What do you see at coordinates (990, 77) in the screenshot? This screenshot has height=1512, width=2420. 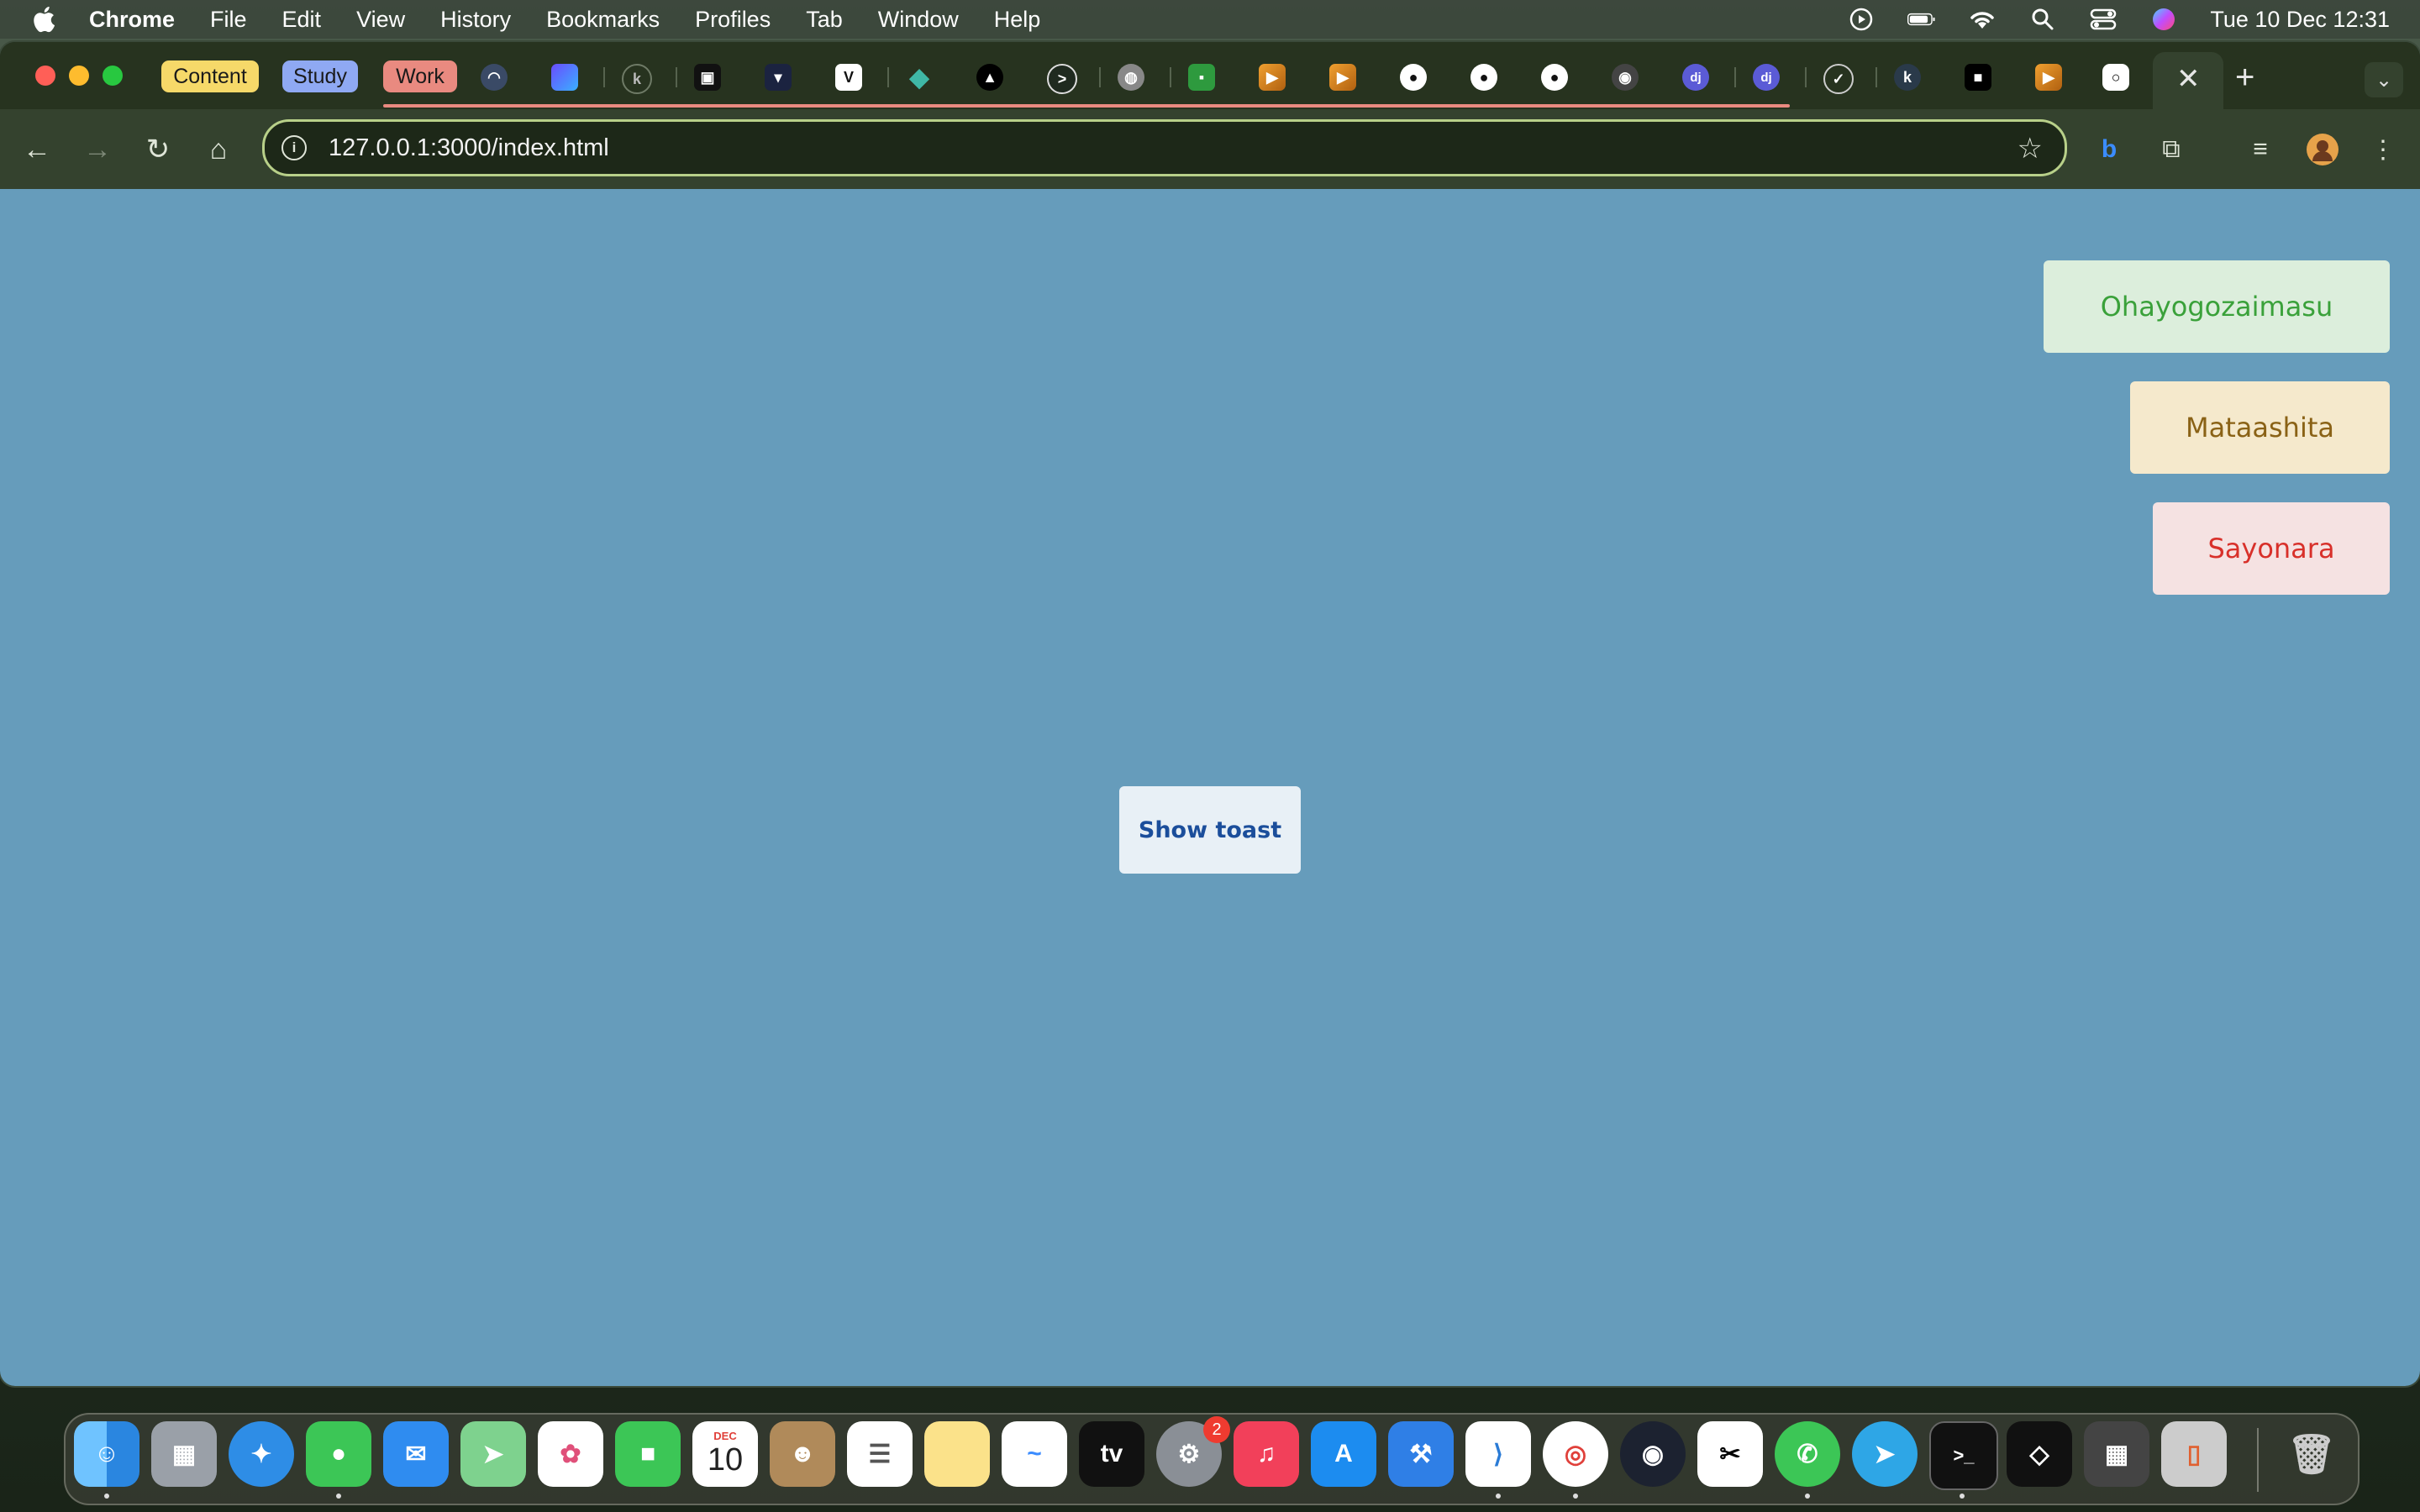 I see `tab-favicon-triangle-icon: ▲` at bounding box center [990, 77].